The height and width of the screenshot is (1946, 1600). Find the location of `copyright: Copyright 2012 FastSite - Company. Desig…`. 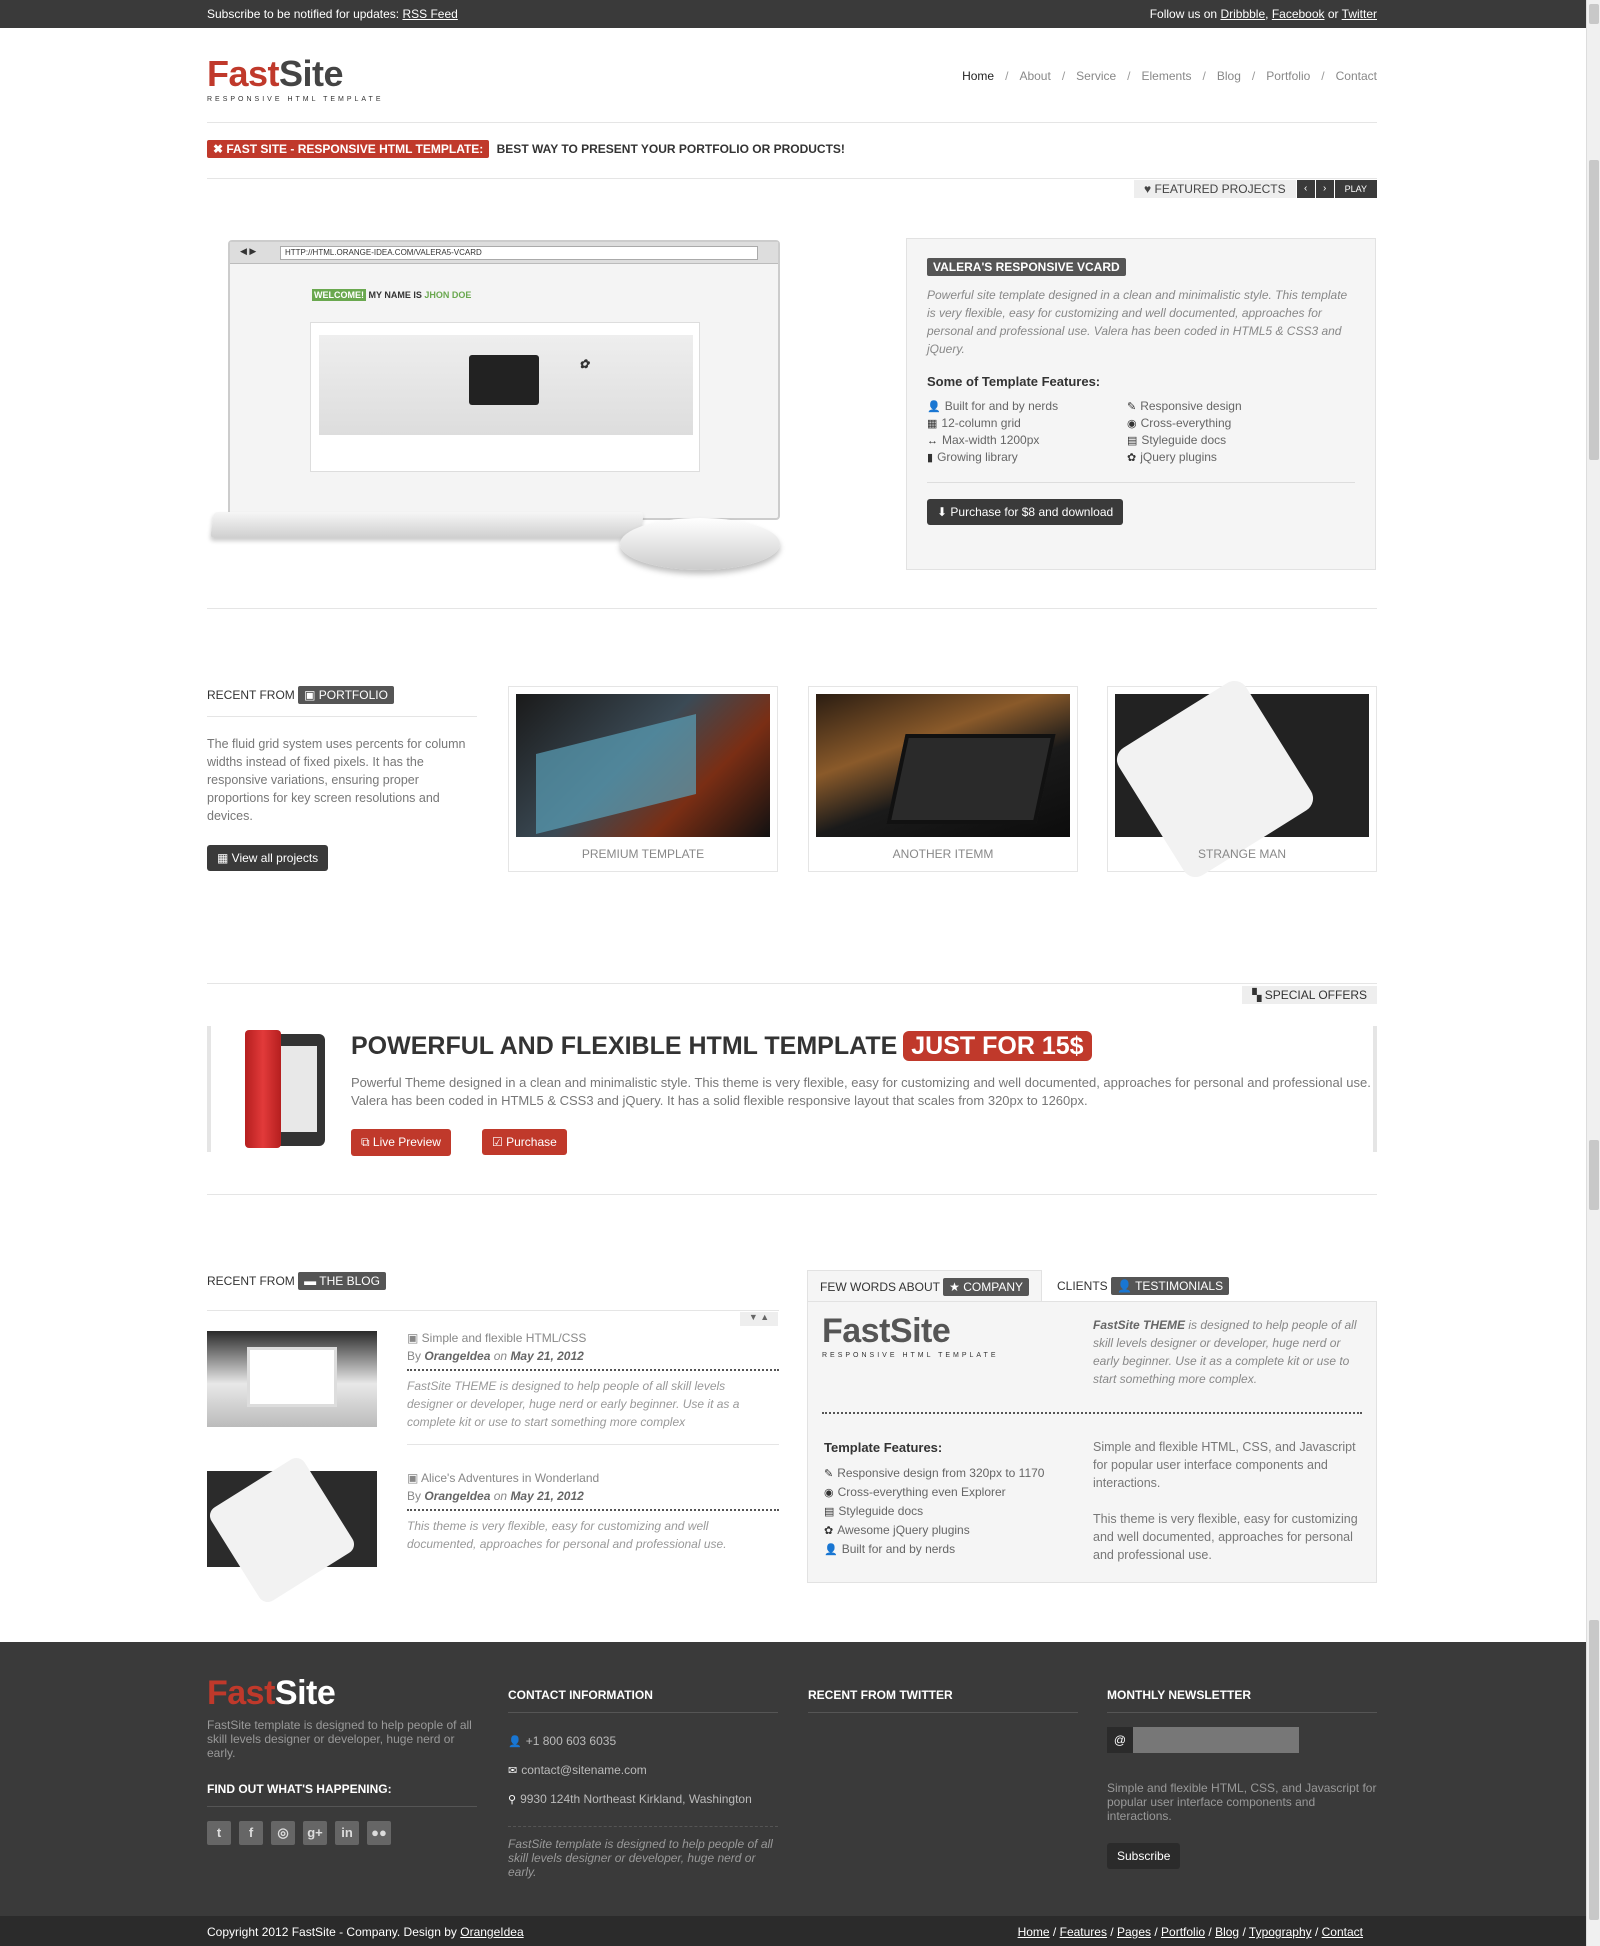

copyright: Copyright 2012 FastSite - Company. Desig… is located at coordinates (365, 1932).